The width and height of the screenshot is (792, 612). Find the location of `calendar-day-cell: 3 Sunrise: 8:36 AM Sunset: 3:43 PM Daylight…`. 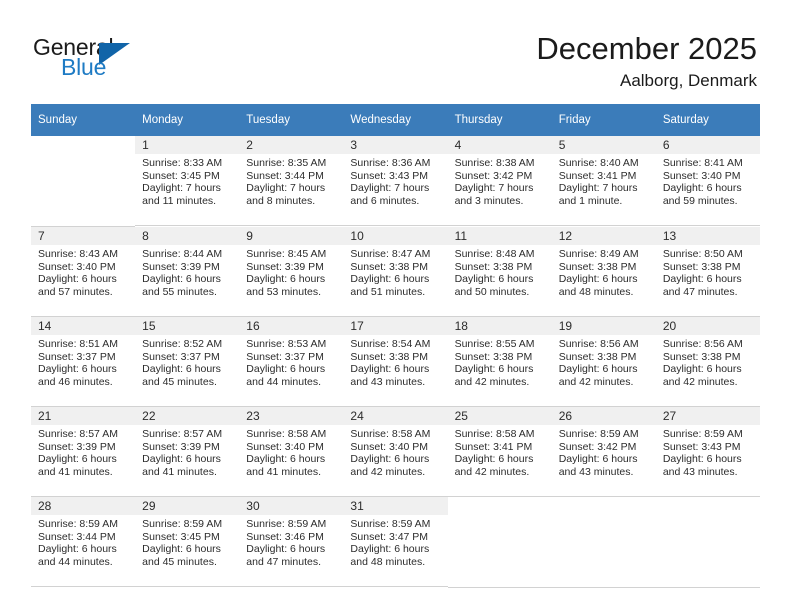

calendar-day-cell: 3 Sunrise: 8:36 AM Sunset: 3:43 PM Daylight… is located at coordinates (395, 181).